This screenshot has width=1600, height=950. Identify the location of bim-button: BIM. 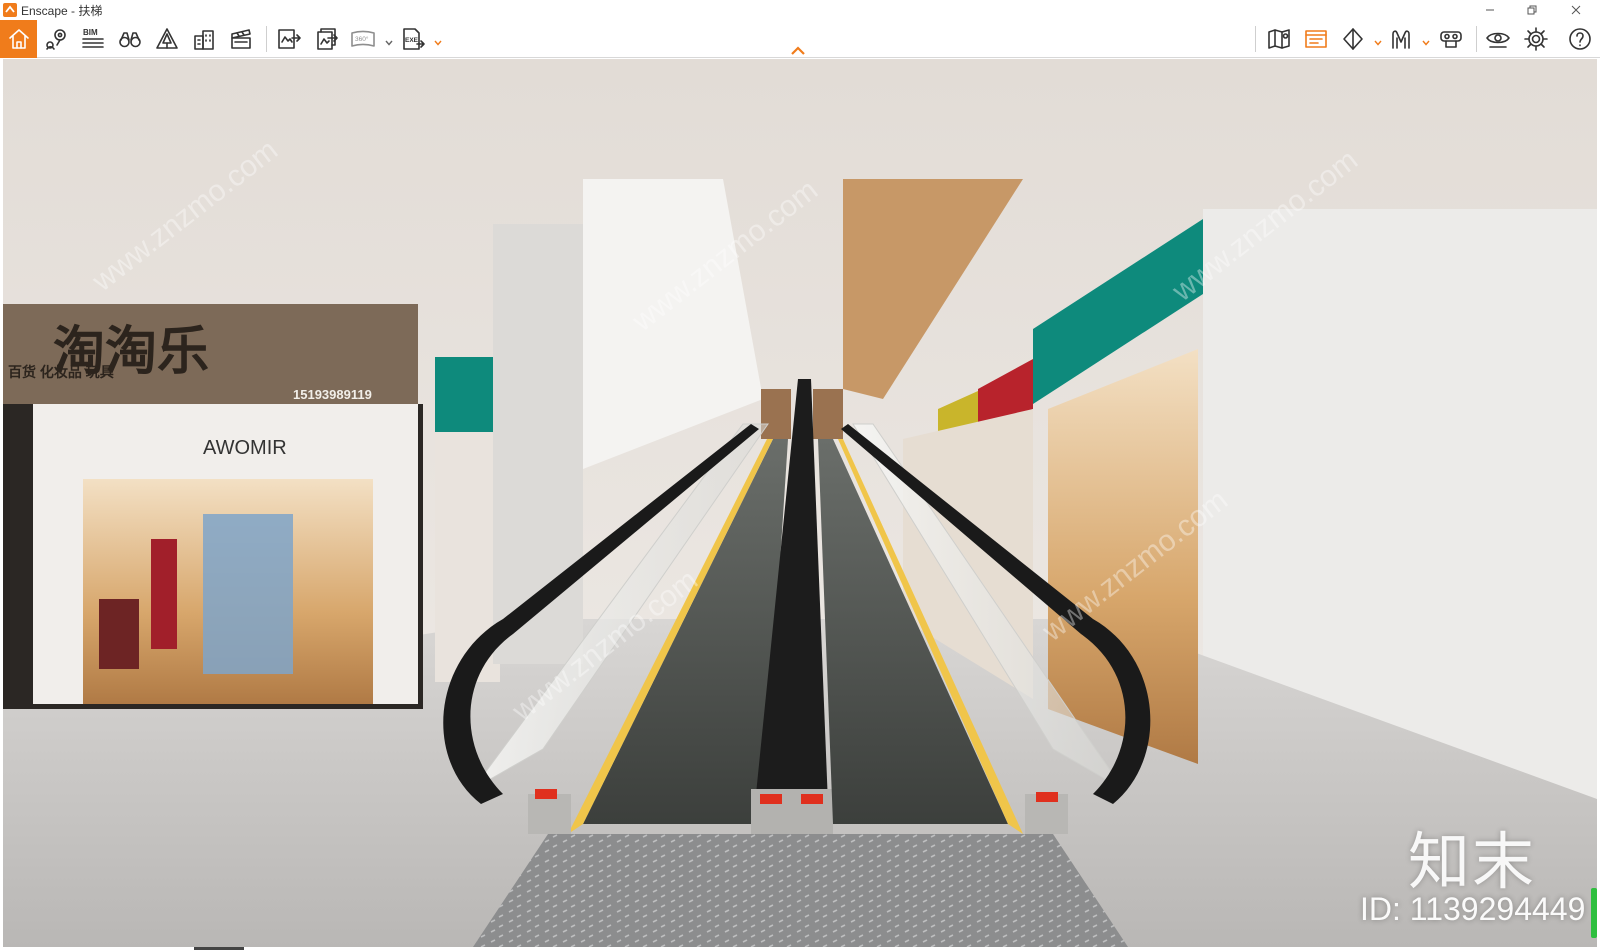
(93, 39).